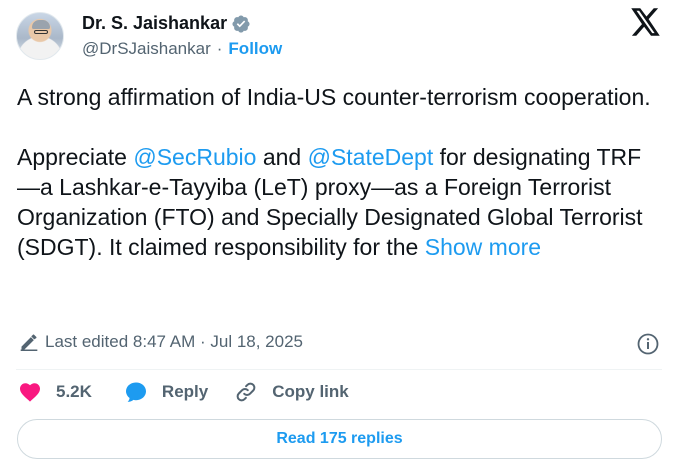  What do you see at coordinates (154, 23) in the screenshot?
I see `author-name: Dr. S. Jaishankar` at bounding box center [154, 23].